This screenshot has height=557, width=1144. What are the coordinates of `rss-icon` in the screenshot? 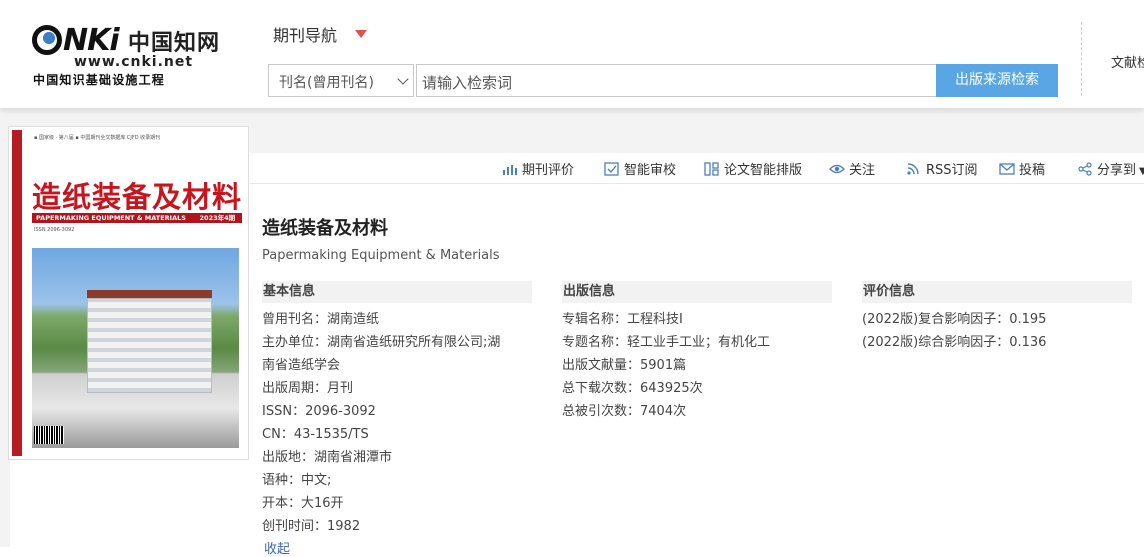 It's located at (914, 169).